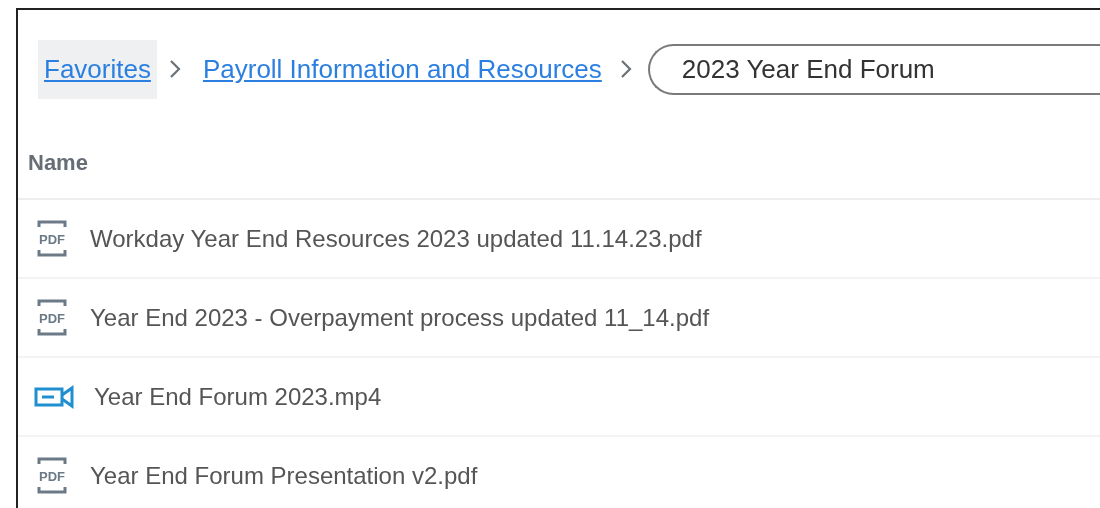 This screenshot has width=1100, height=508. Describe the element at coordinates (873, 69) in the screenshot. I see `current-folder-pill: 2023 Year End Forum` at that location.